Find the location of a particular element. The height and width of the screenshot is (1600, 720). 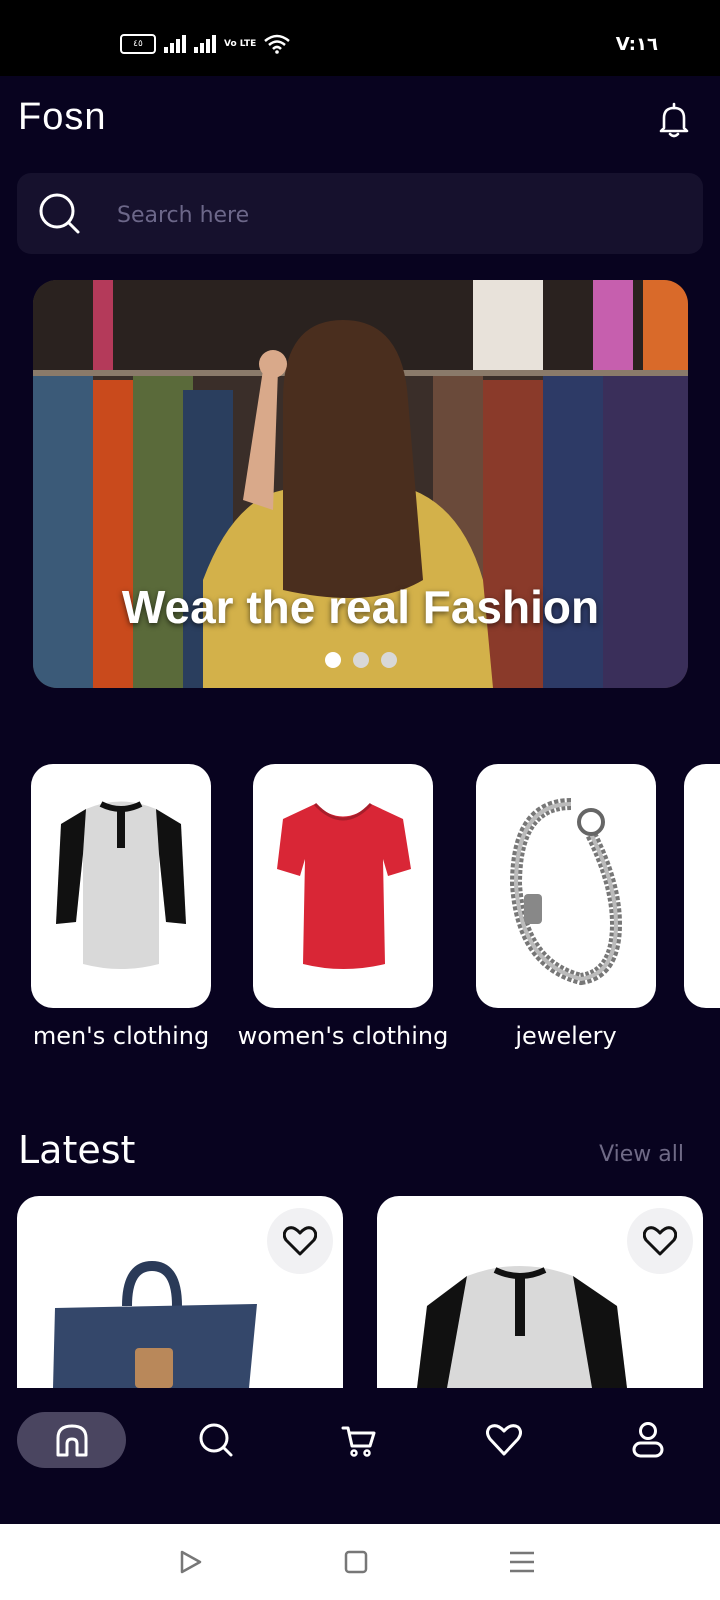

home-square-icon is located at coordinates (356, 1562).